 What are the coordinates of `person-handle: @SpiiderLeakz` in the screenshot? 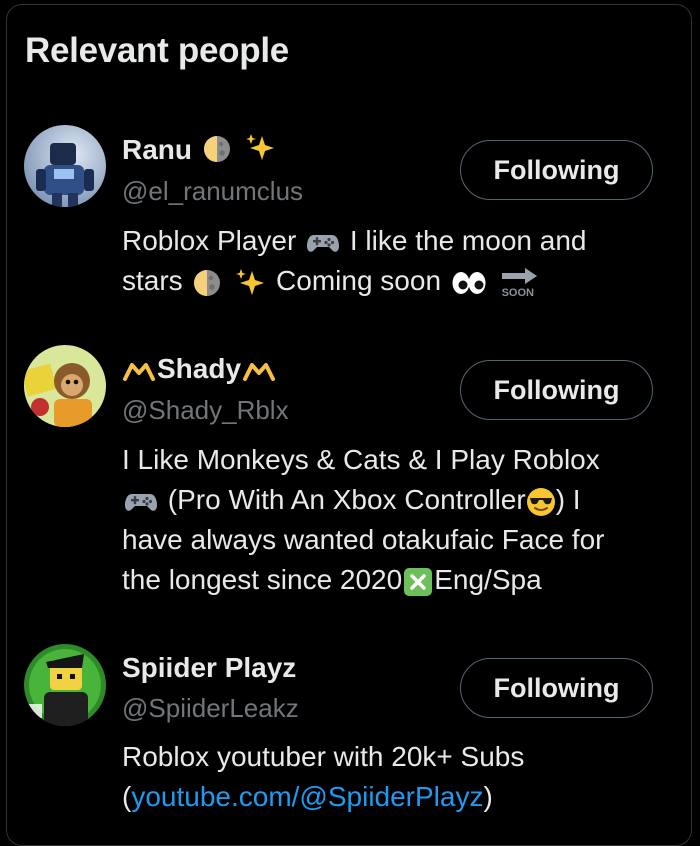 It's located at (210, 708).